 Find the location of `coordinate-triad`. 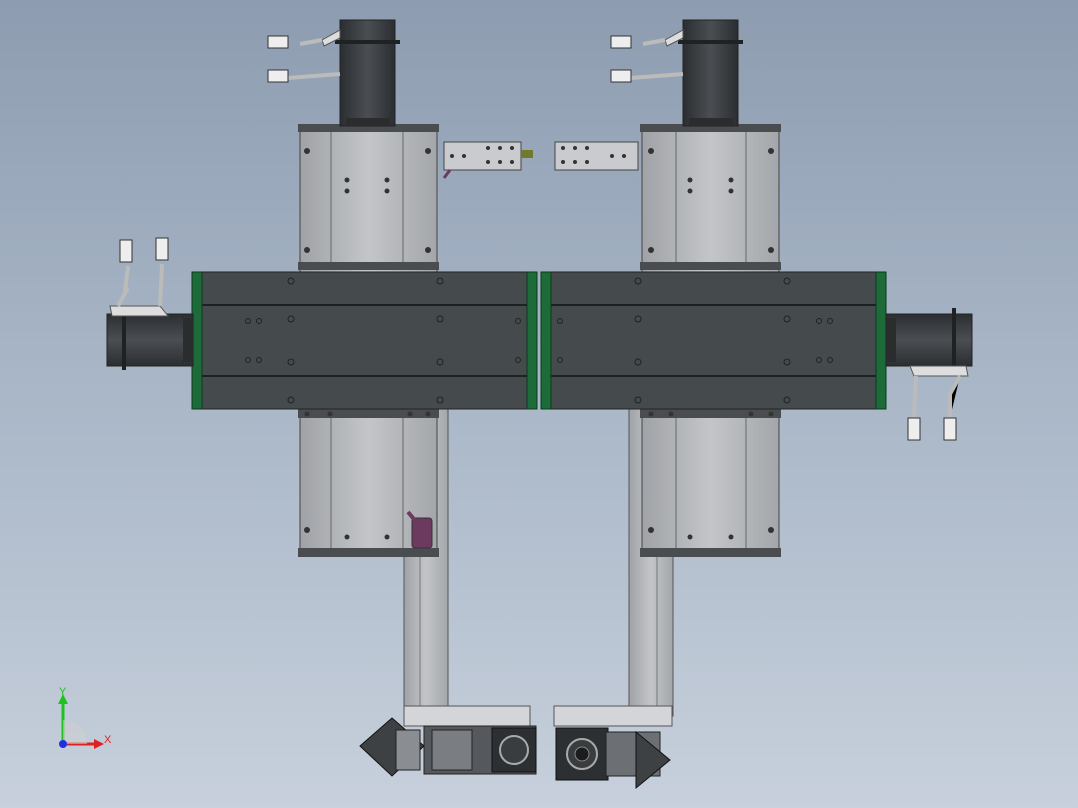

coordinate-triad is located at coordinates (81, 721).